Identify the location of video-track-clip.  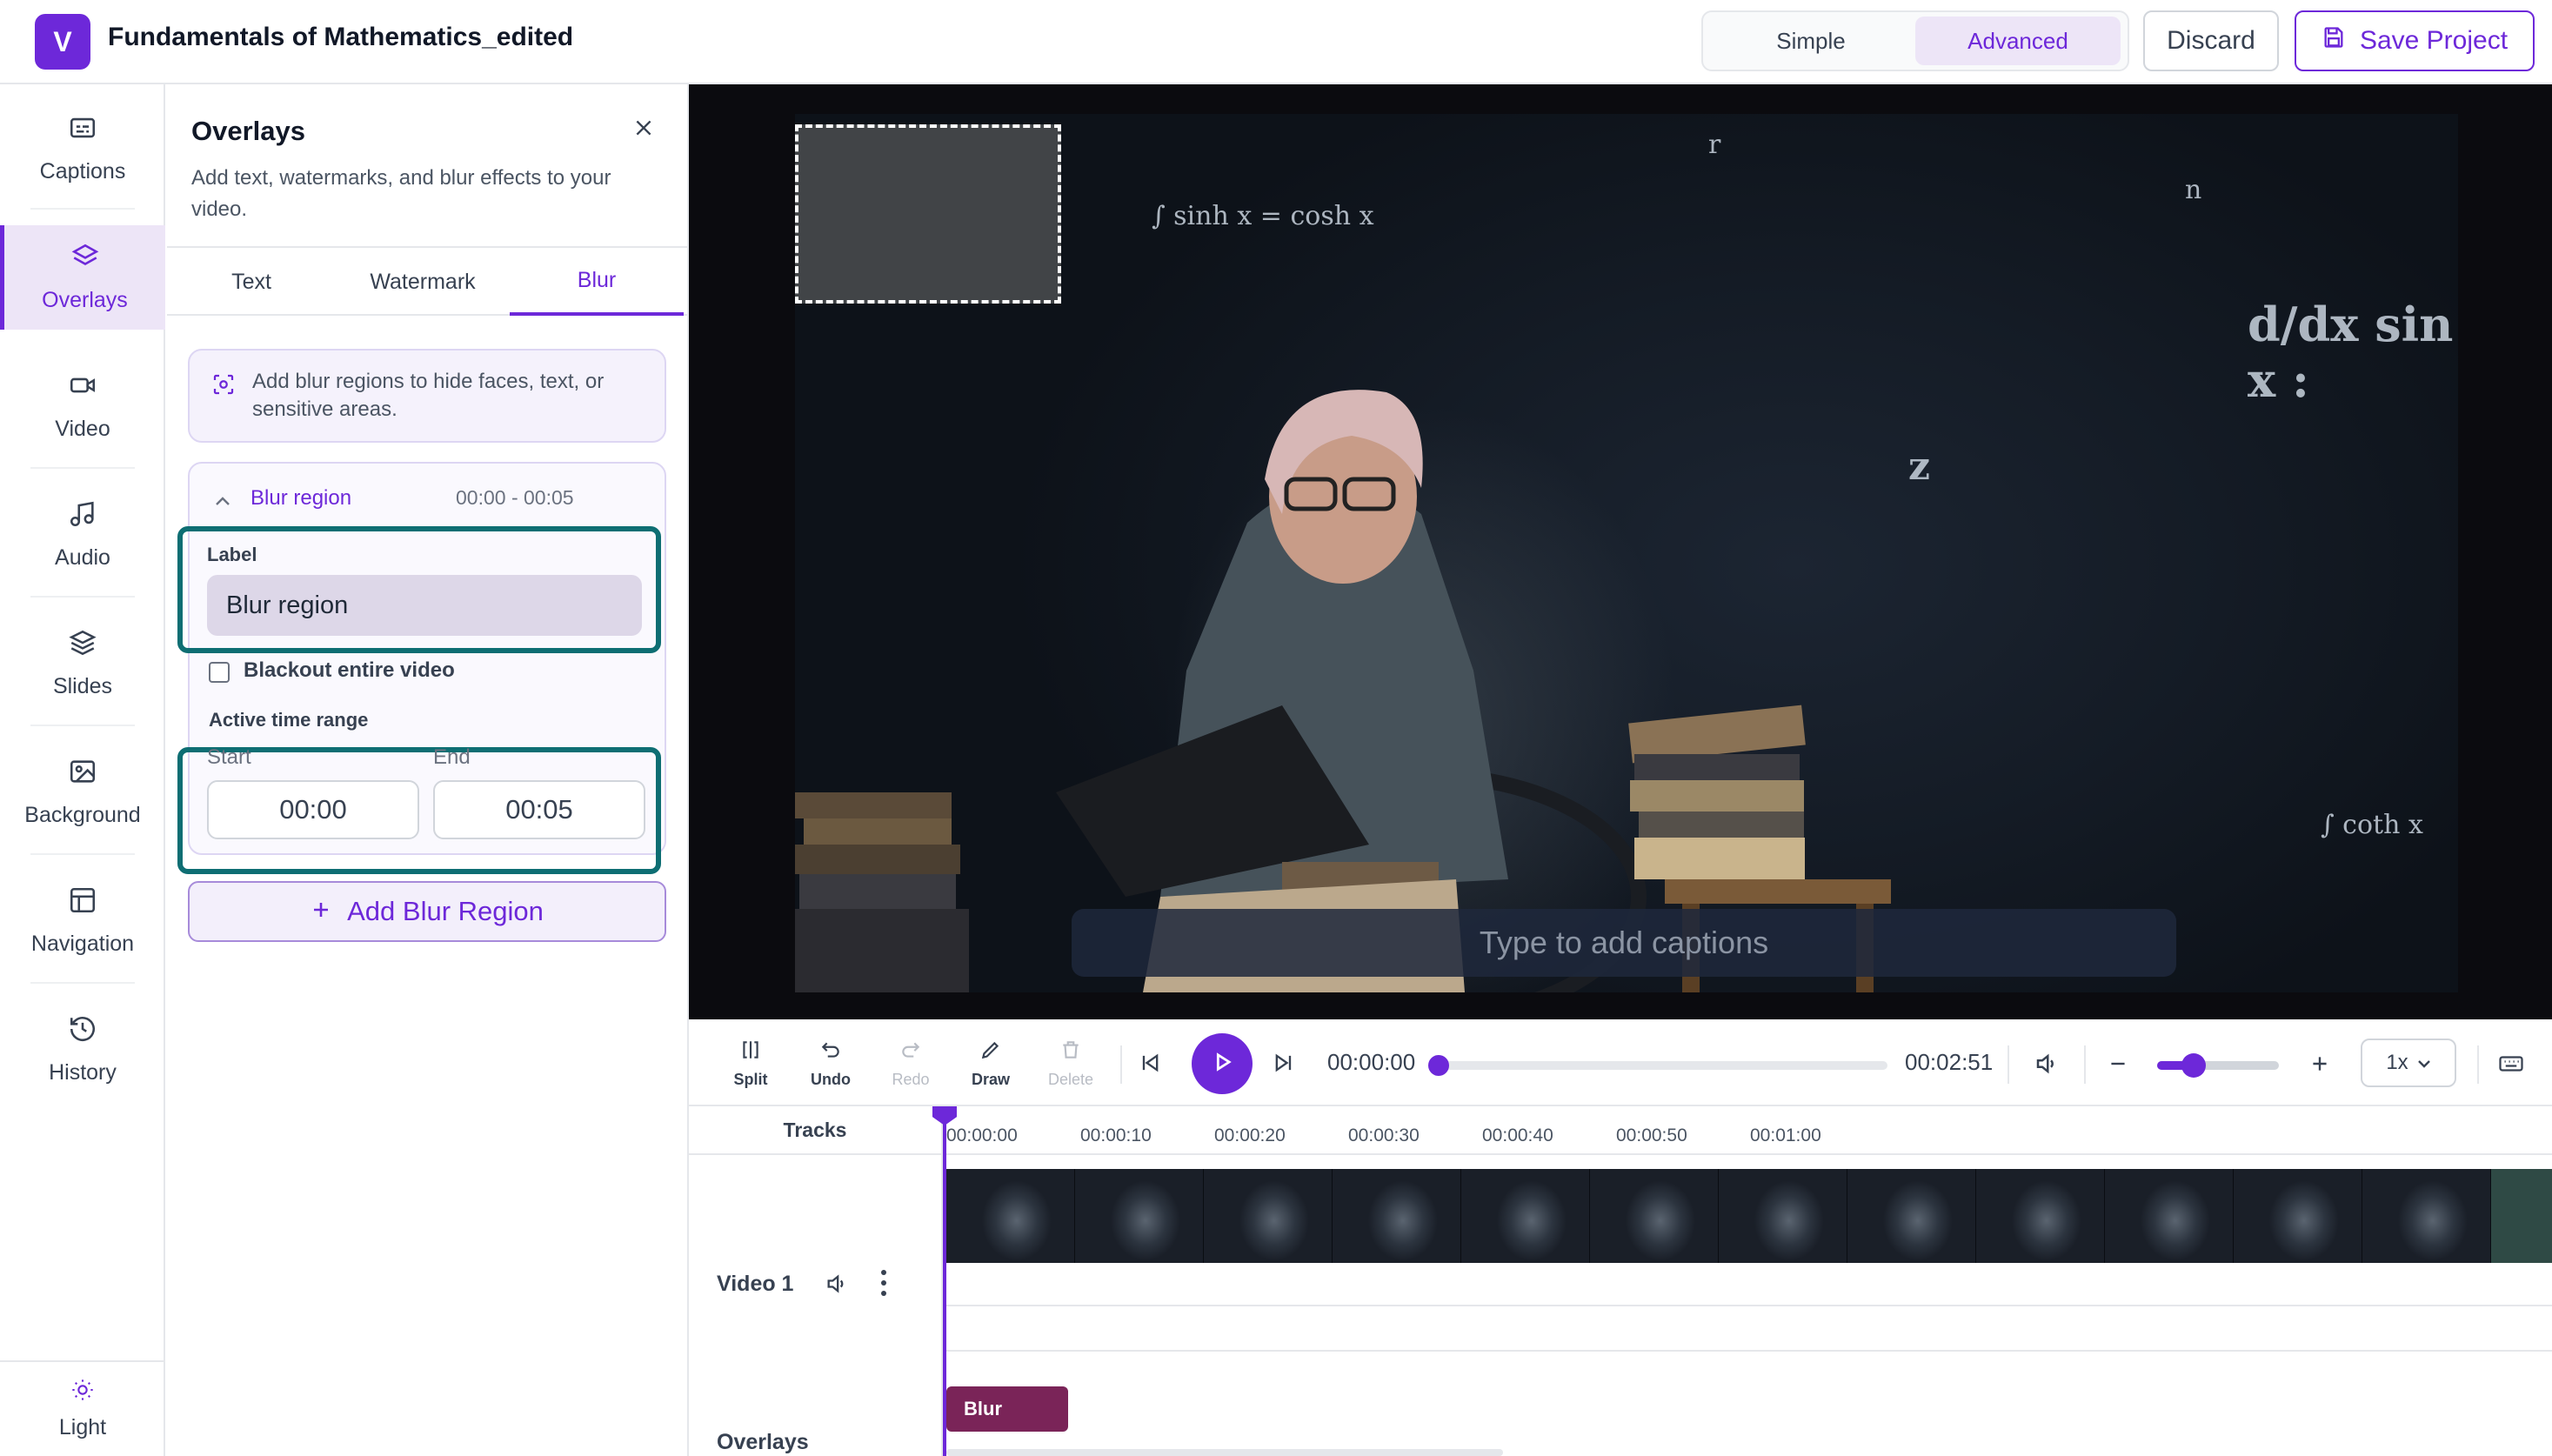
(1749, 1216).